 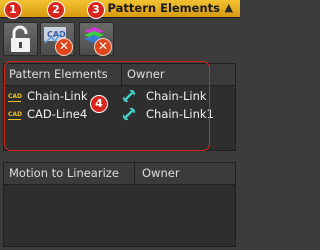 I want to click on remove-motion-button: ✕, so click(x=96, y=39).